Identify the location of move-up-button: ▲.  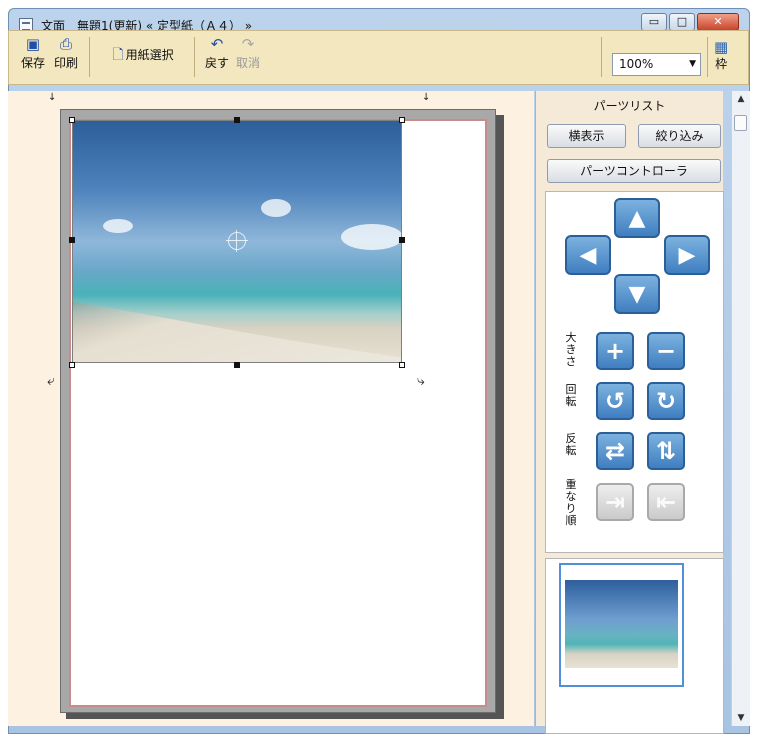
(637, 218).